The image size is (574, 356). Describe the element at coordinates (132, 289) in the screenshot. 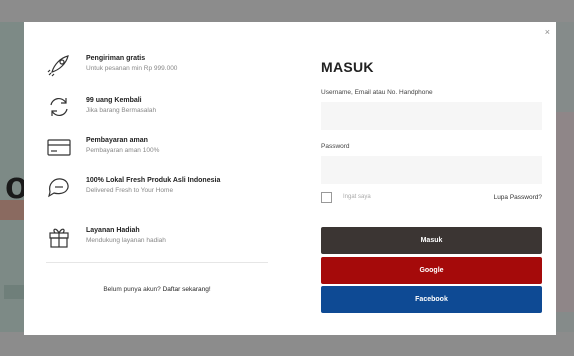

I see `register-text: Belum punya akun?` at that location.